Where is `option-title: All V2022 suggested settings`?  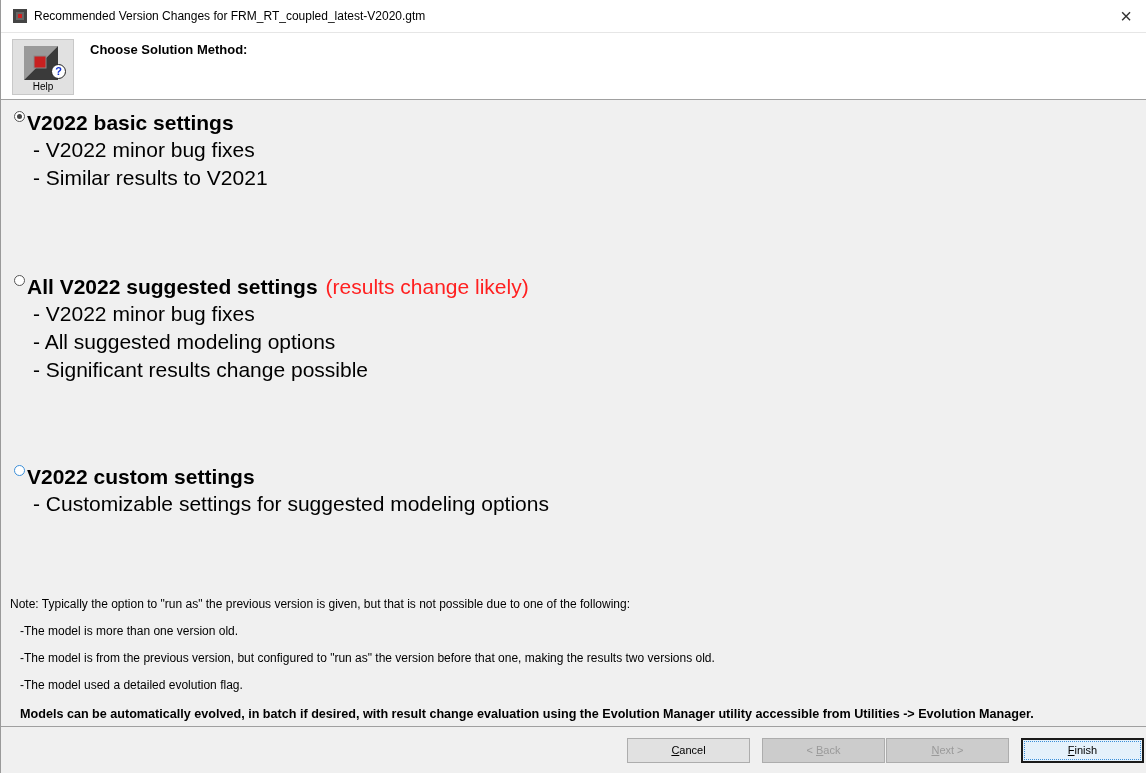
option-title: All V2022 suggested settings is located at coordinates (172, 287).